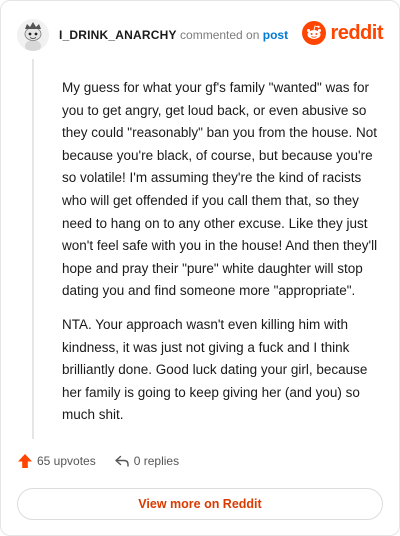 This screenshot has height=536, width=400. I want to click on snoo-avatar-icon, so click(33, 35).